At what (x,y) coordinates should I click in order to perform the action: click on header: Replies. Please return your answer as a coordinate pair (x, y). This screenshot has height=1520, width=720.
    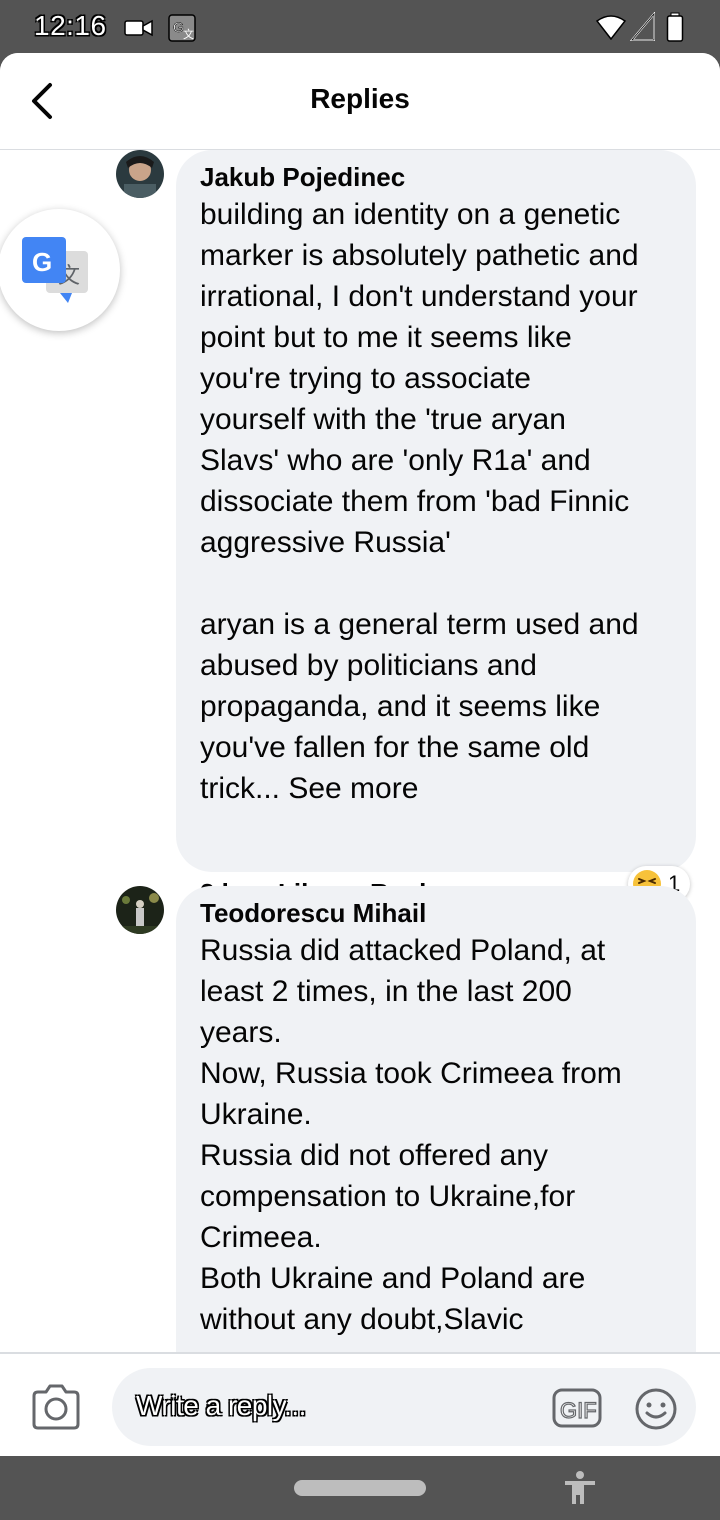
    Looking at the image, I should click on (360, 101).